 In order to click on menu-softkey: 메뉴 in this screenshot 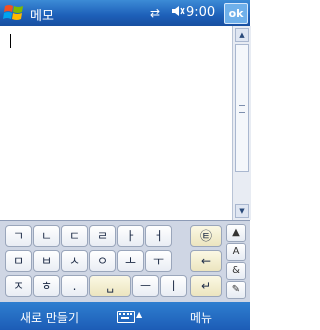, I will do `click(201, 317)`.